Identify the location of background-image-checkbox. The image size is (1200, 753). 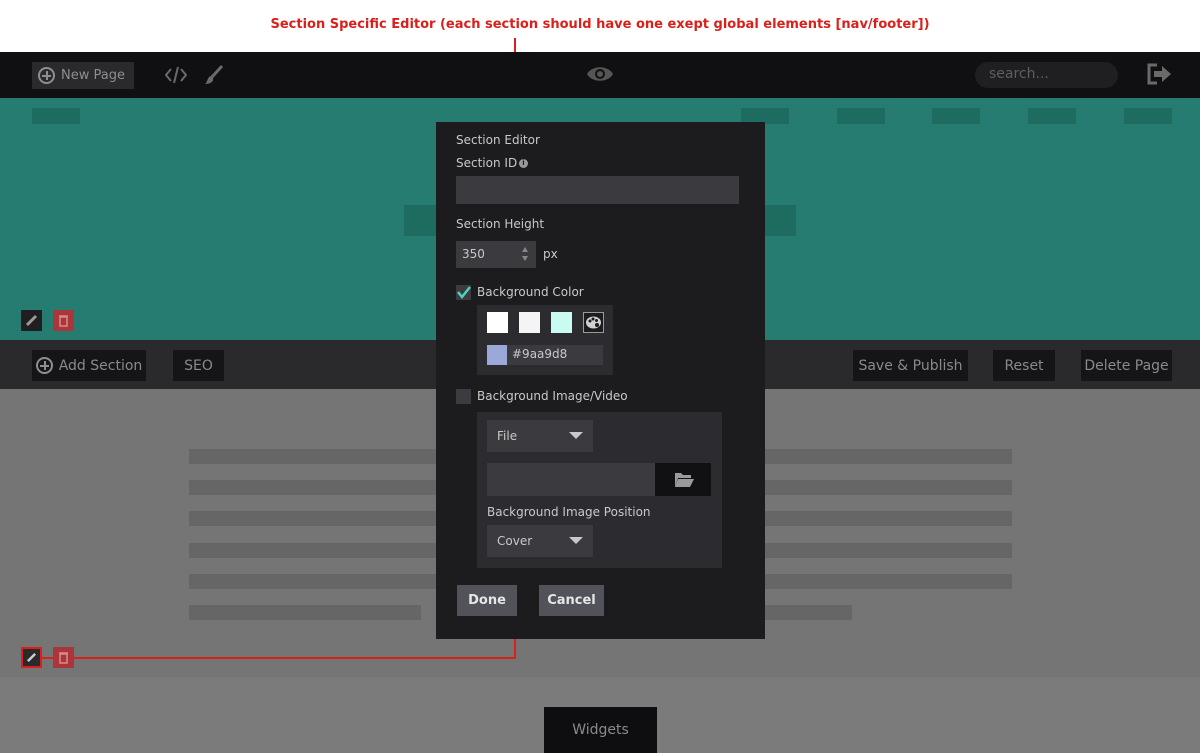
(463, 396).